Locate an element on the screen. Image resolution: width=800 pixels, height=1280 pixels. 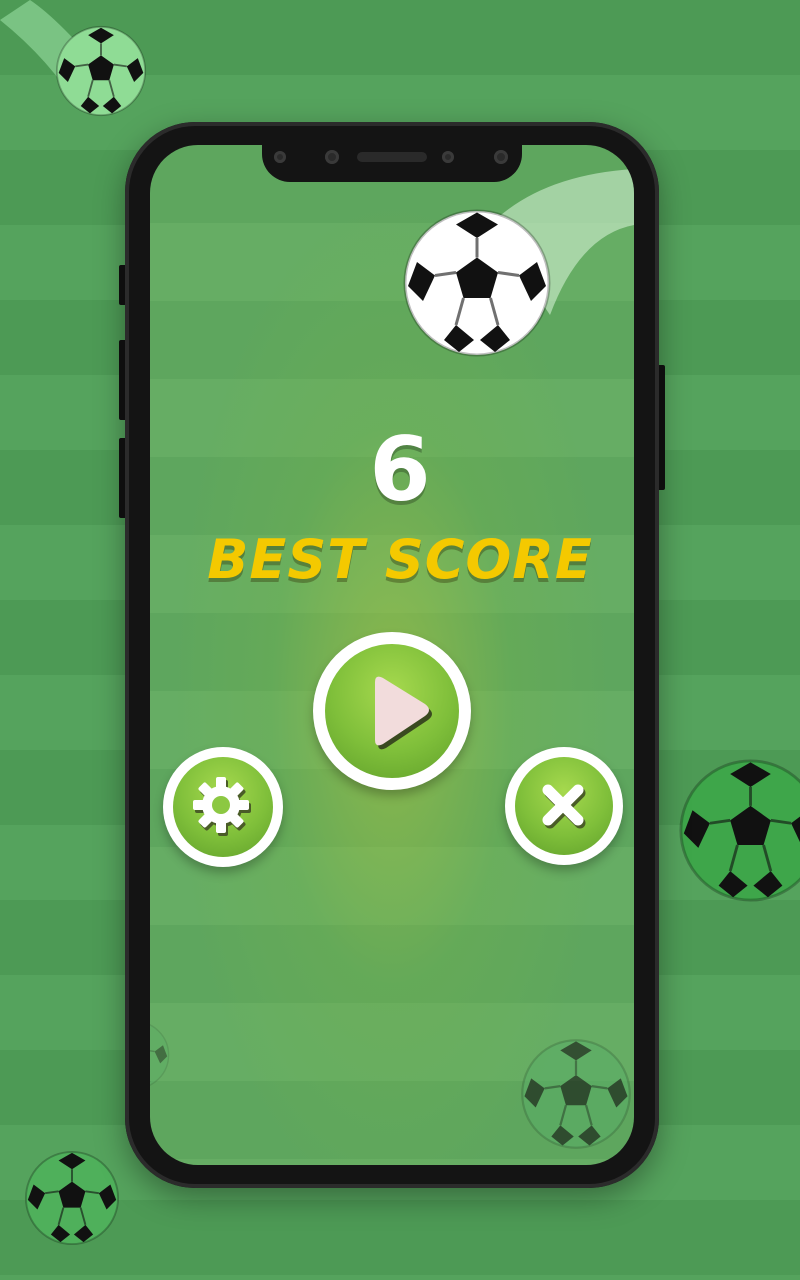
close-button is located at coordinates (564, 806).